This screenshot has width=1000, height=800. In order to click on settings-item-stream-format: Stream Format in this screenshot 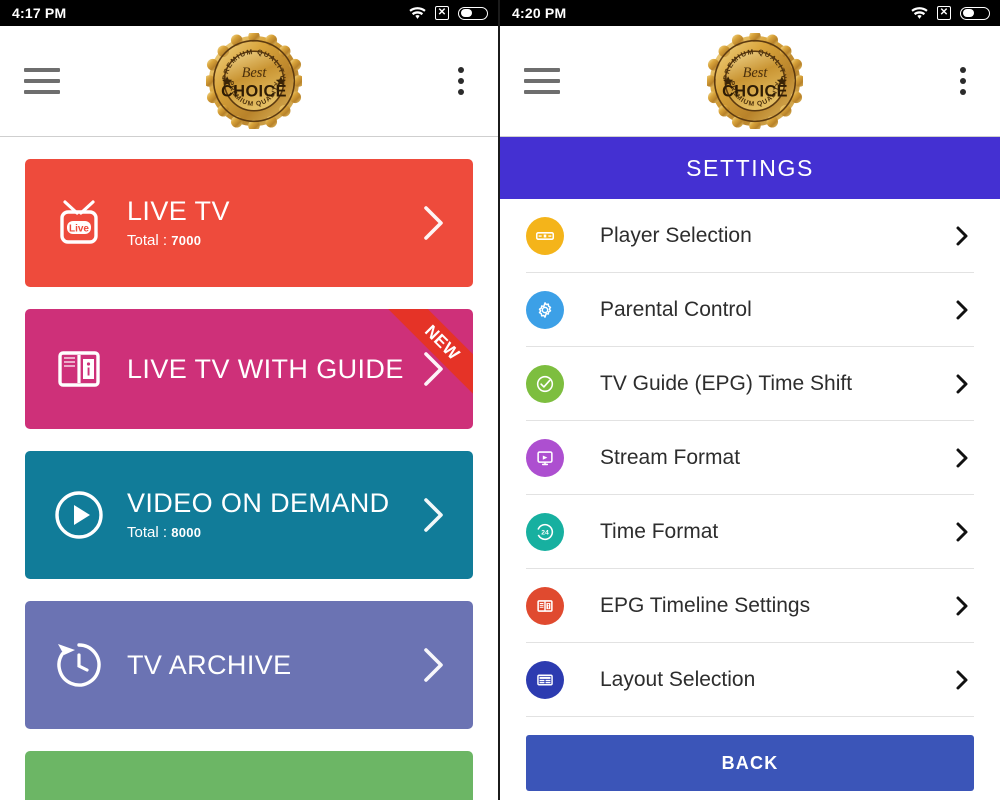, I will do `click(750, 458)`.